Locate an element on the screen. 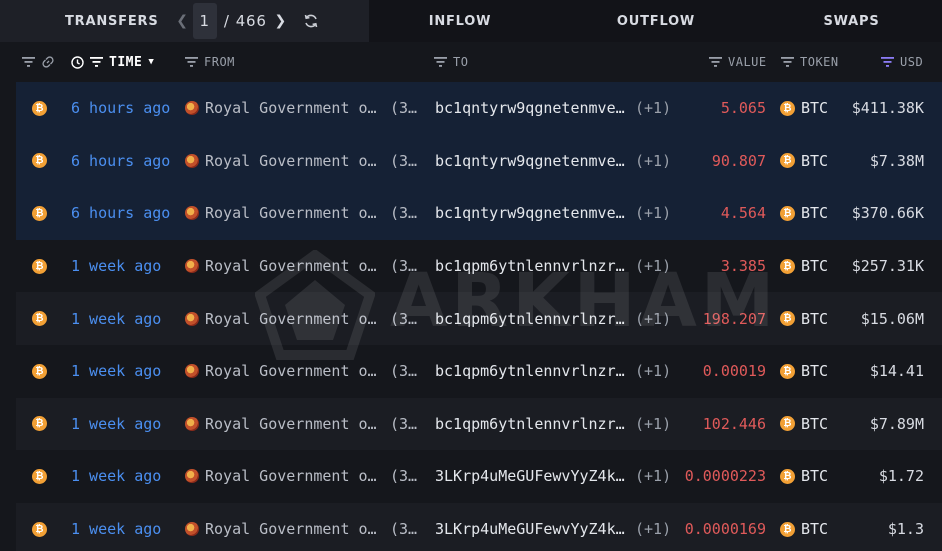  page-number-input: 1 is located at coordinates (204, 21).